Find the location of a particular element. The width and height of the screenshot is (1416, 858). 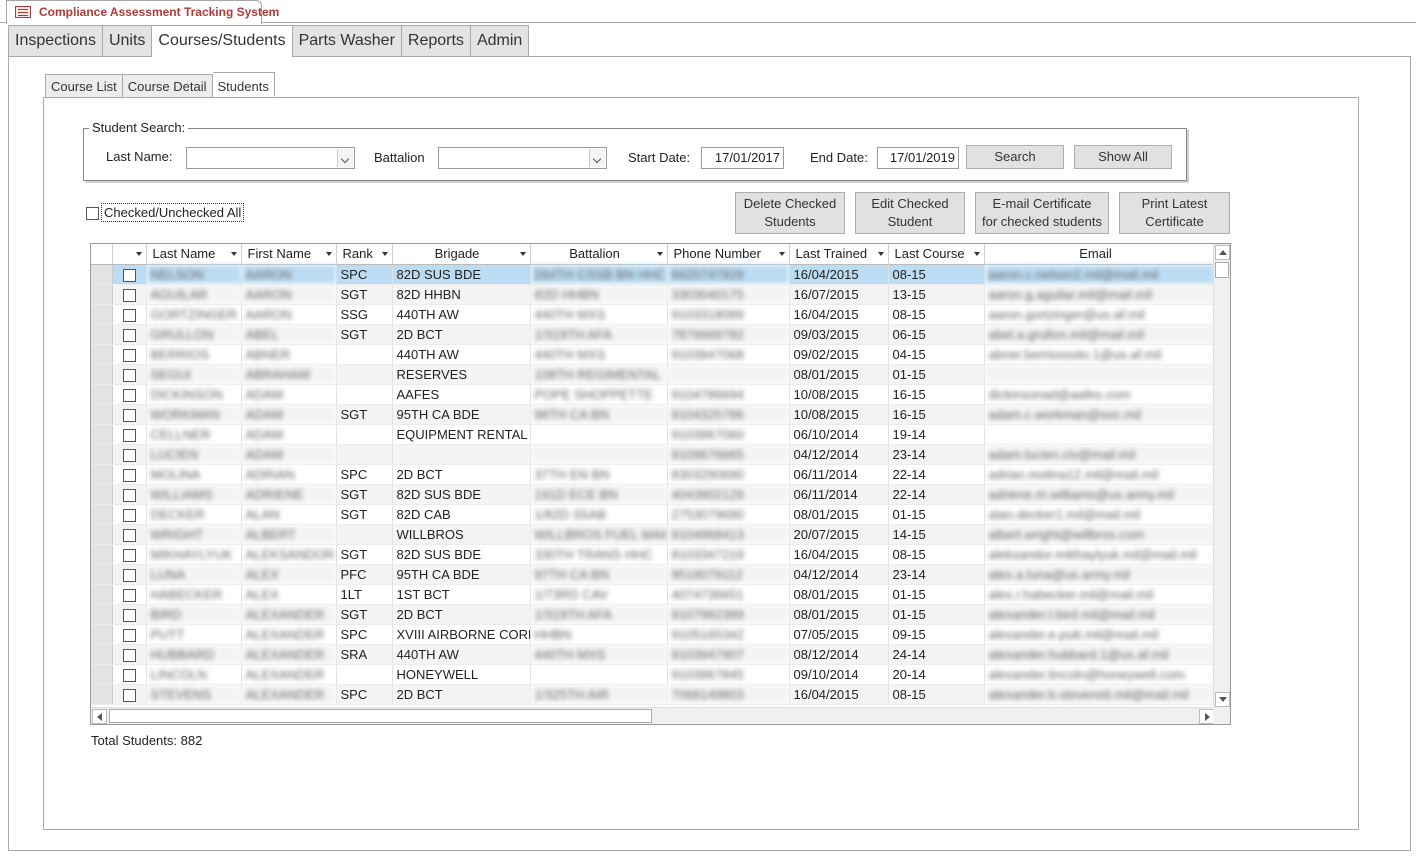

check-all-checkbox is located at coordinates (92, 213).